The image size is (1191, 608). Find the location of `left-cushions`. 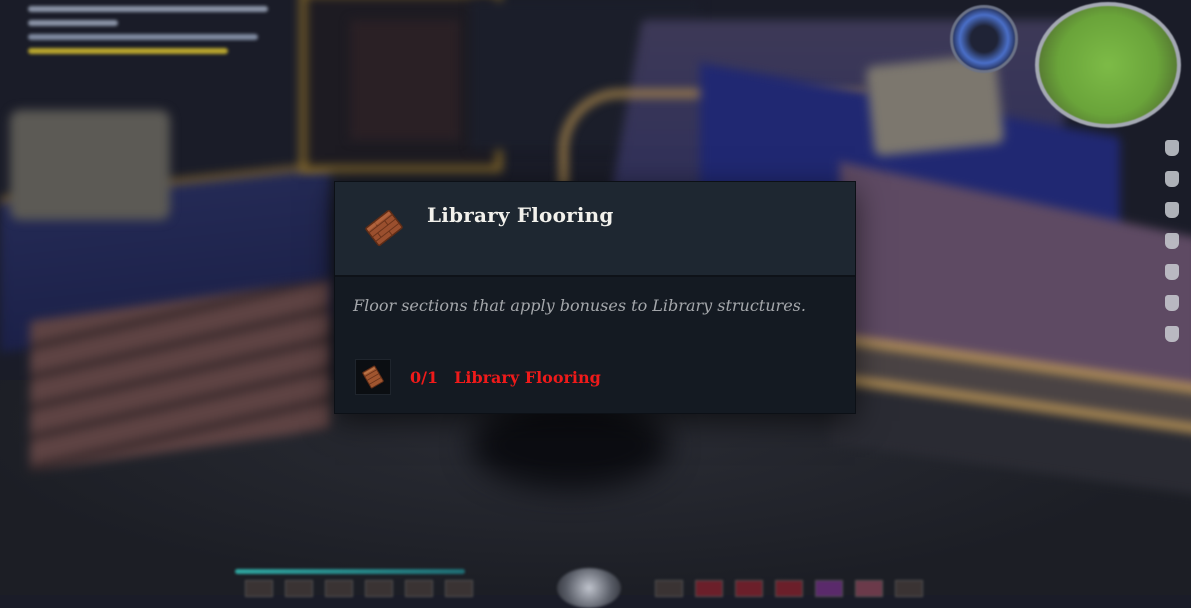

left-cushions is located at coordinates (90, 165).